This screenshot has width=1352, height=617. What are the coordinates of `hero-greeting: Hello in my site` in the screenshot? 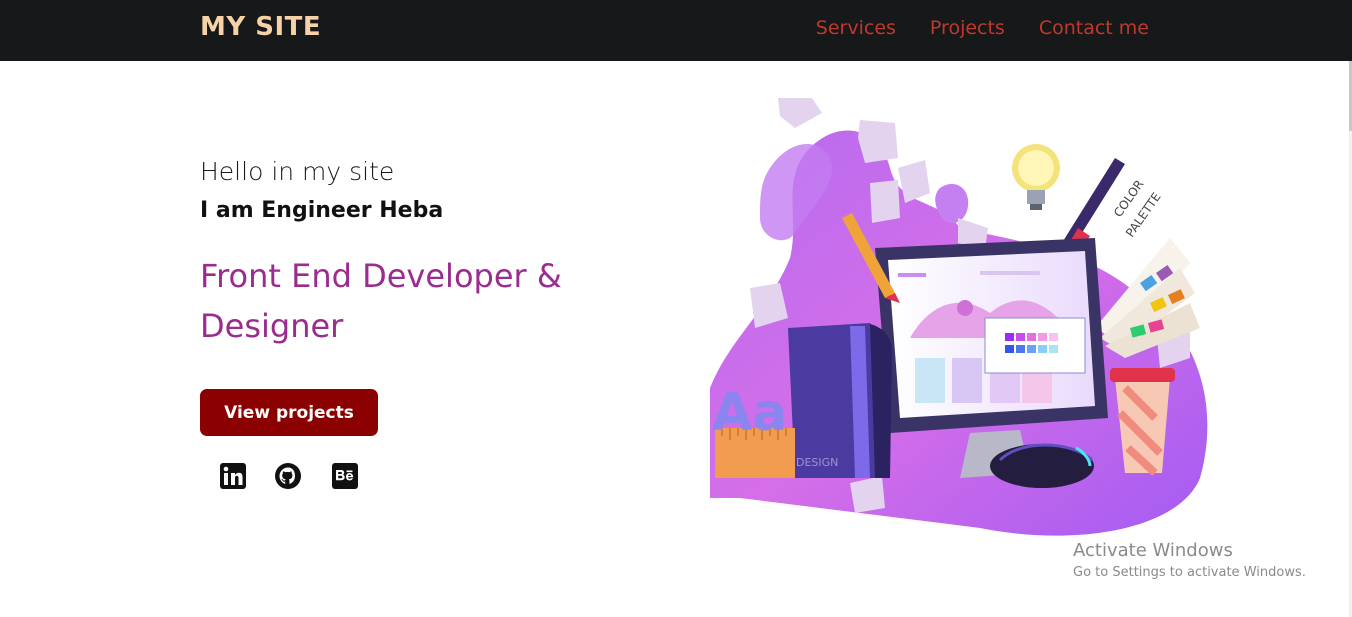 It's located at (297, 171).